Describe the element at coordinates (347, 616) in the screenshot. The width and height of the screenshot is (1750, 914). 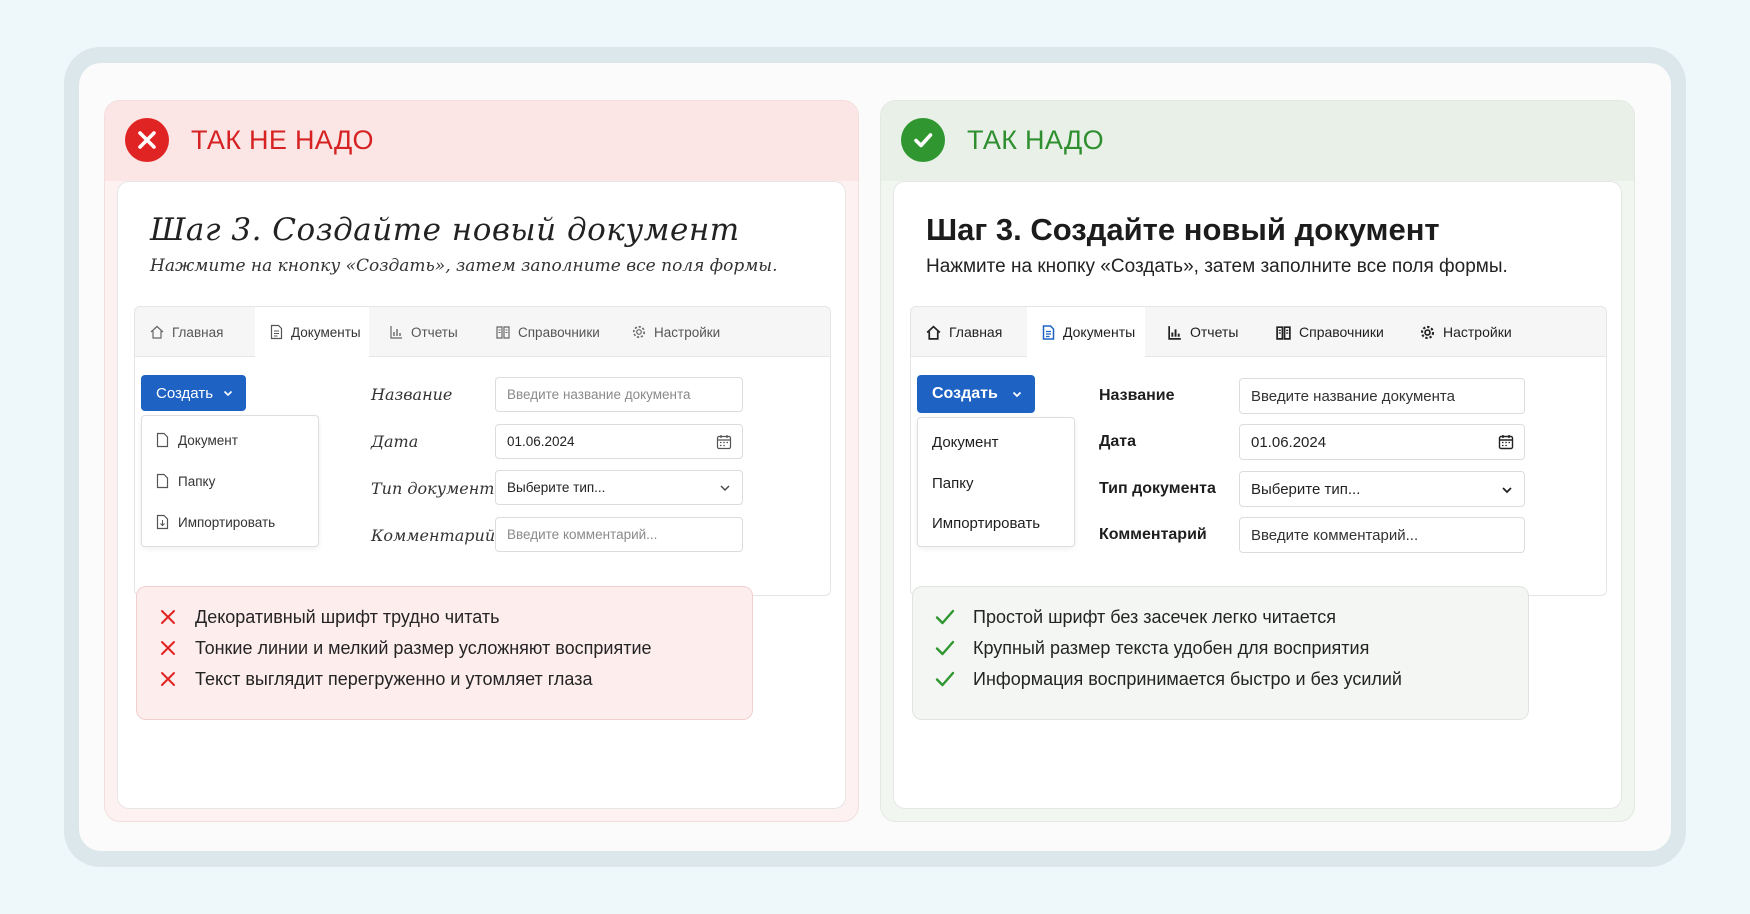
I see `note-text: Декоративный шрифт трудно читать` at that location.